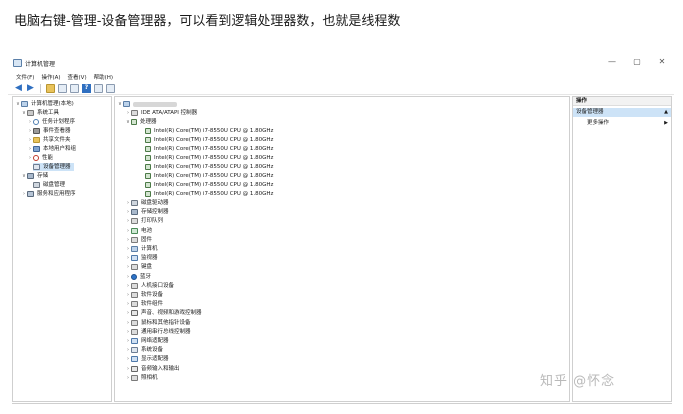 Image resolution: width=683 pixels, height=414 pixels. What do you see at coordinates (141, 122) in the screenshot?
I see `device-processors: ∨ 处理器` at bounding box center [141, 122].